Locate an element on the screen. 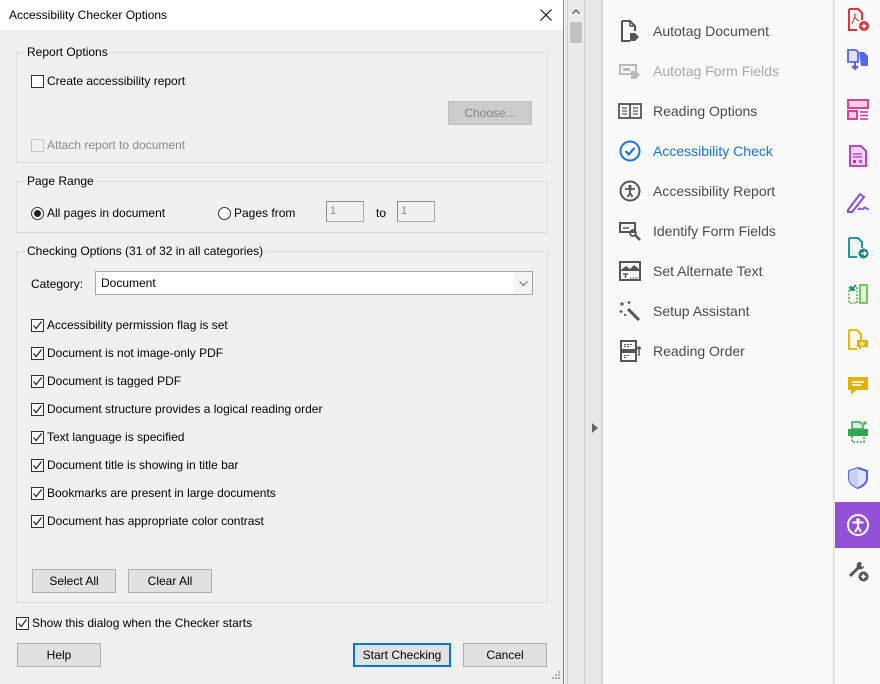  attach-report-checkbox-box is located at coordinates (37, 145).